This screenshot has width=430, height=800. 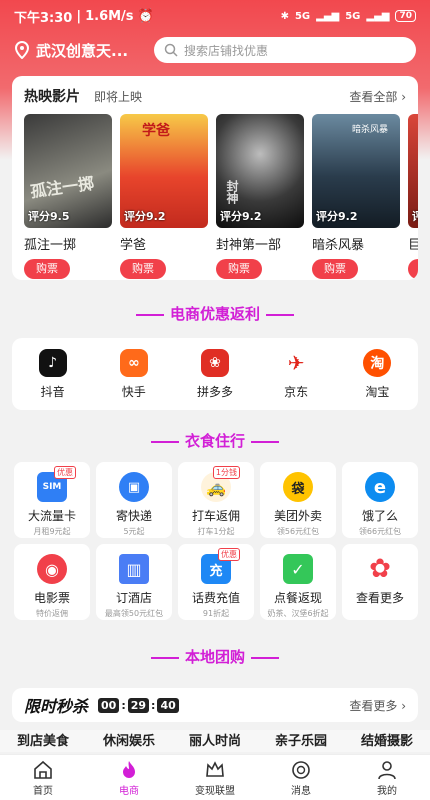 I want to click on status-bar: 下午3:30 | 1.6M/s ⏰ ✱ 5G ▂▄▆ 5G ▂▄▆ 70, so click(x=215, y=16).